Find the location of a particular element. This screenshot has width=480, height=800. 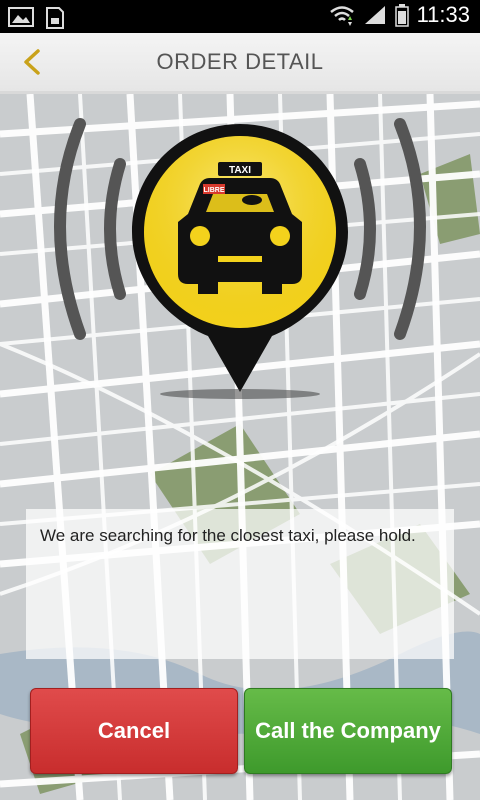

status-bar: 11:33 is located at coordinates (240, 16).